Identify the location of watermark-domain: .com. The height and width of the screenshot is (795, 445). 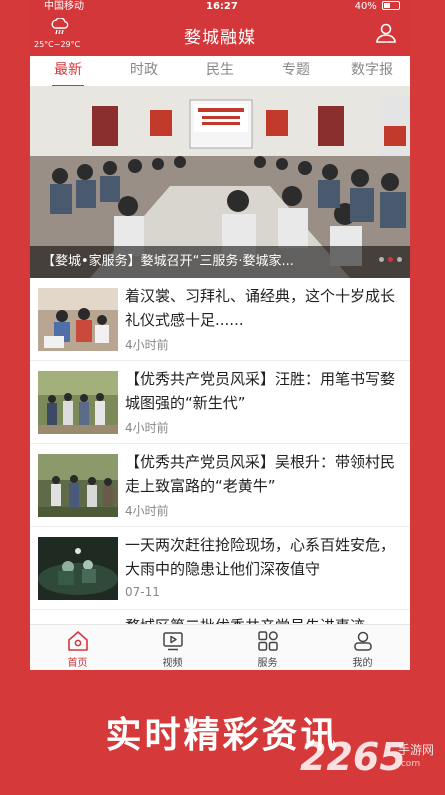
(409, 764).